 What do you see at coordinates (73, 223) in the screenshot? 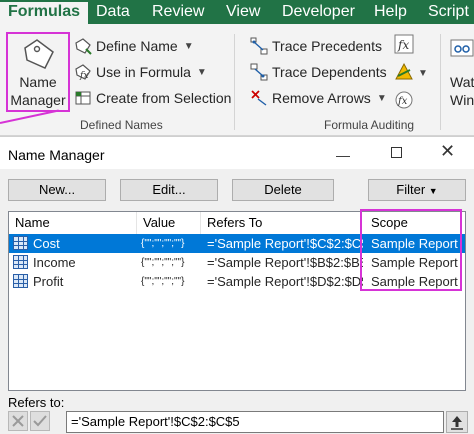
I see `column-header-name: Name` at bounding box center [73, 223].